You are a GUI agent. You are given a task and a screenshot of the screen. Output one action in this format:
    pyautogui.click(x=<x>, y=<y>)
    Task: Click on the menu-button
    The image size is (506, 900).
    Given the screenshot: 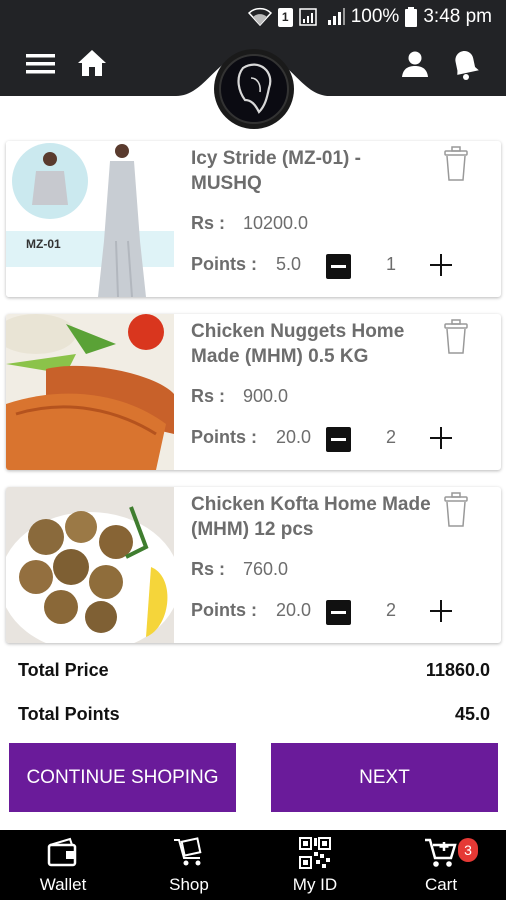 What is the action you would take?
    pyautogui.click(x=41, y=64)
    